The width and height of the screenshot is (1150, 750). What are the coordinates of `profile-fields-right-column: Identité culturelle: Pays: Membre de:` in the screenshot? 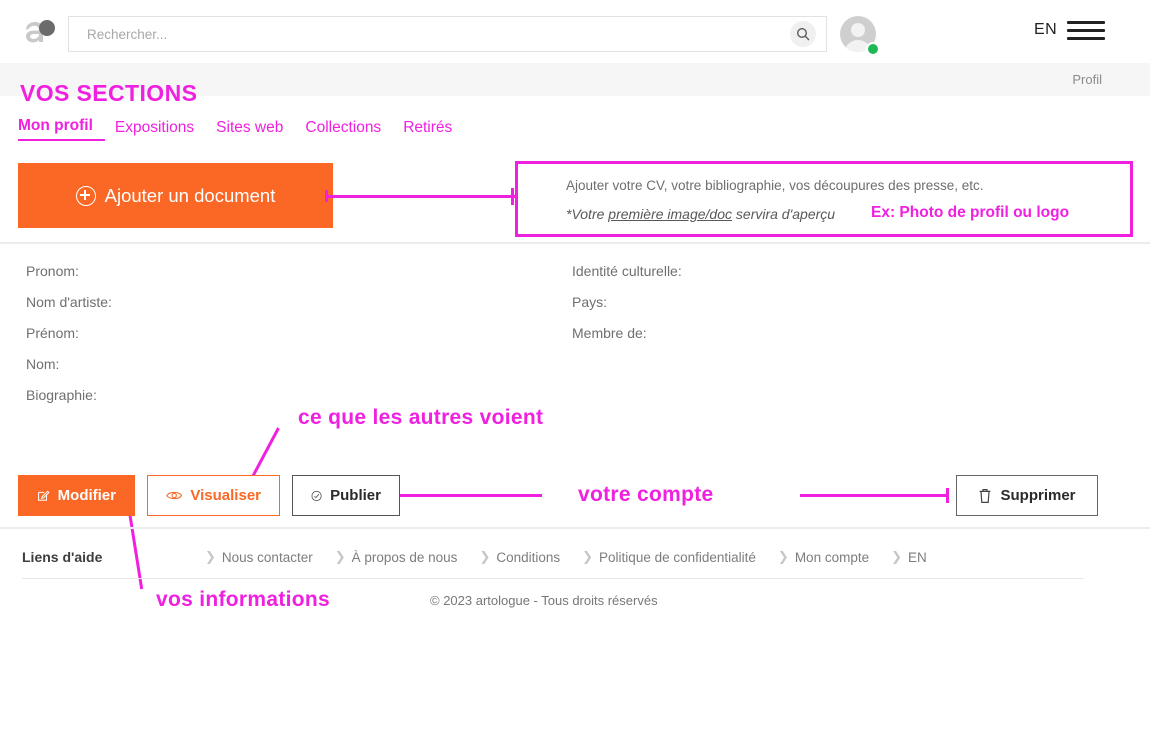 It's located at (627, 308).